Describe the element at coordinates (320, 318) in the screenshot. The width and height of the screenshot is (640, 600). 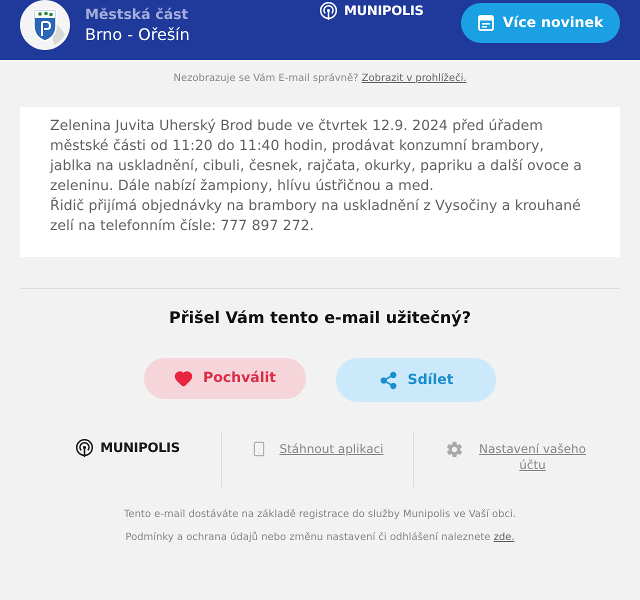
I see `feedback-question: Přišel Vám tento e-mail užitečný?` at that location.